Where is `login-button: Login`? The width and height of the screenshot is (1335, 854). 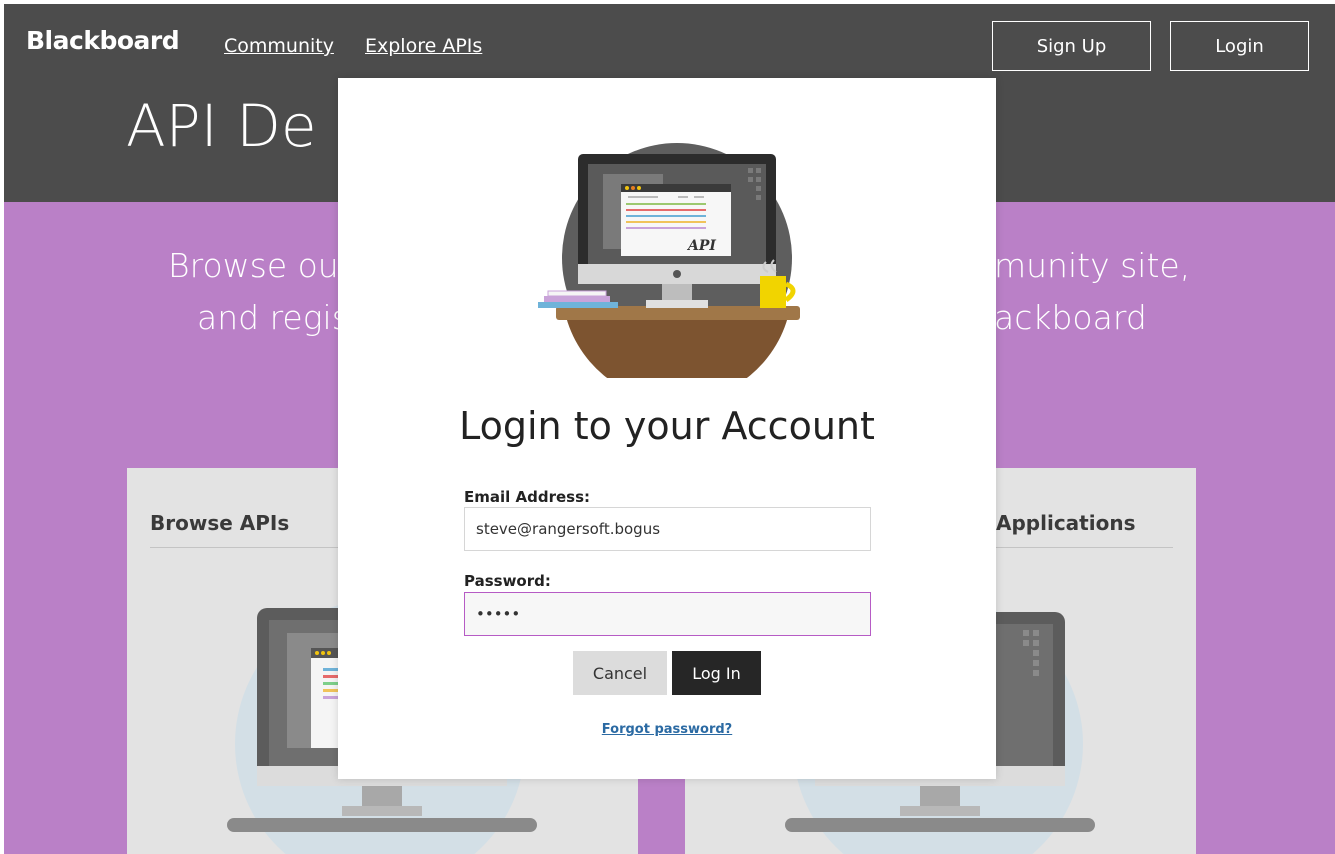 login-button: Login is located at coordinates (1239, 46).